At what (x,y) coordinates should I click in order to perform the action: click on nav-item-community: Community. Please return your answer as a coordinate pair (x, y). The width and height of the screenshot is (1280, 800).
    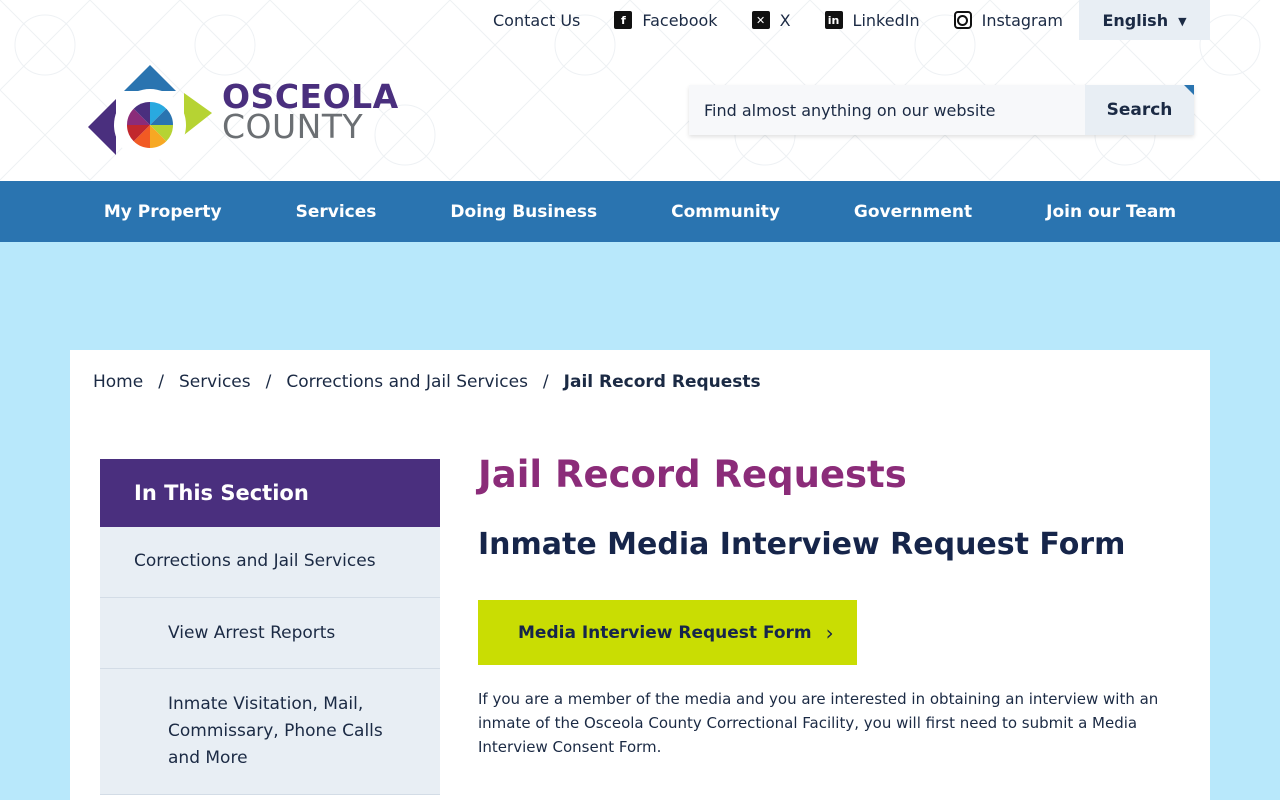
    Looking at the image, I should click on (725, 212).